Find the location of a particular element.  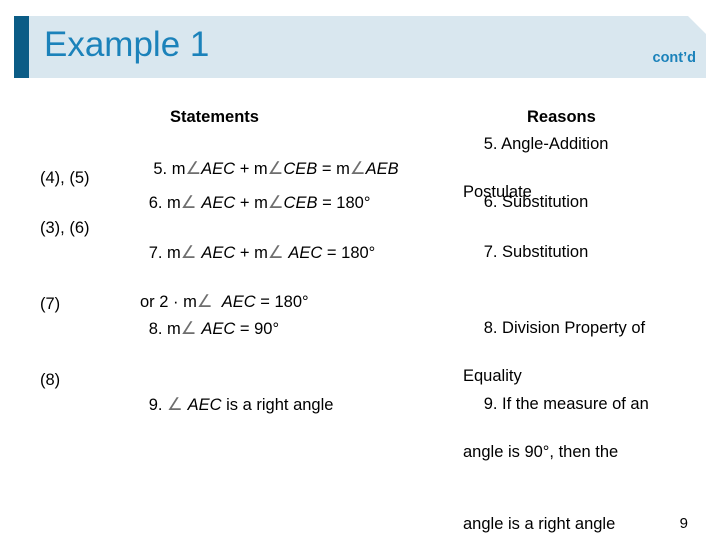

row-reference-labels: (4), (5) is located at coordinates (65, 178).